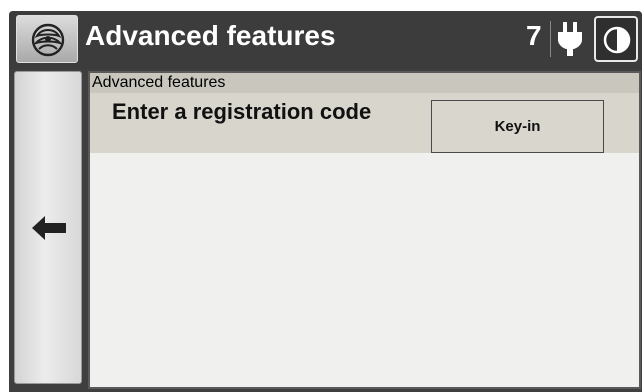 The image size is (643, 392). I want to click on title-bar: Advanced features 7, so click(325, 40).